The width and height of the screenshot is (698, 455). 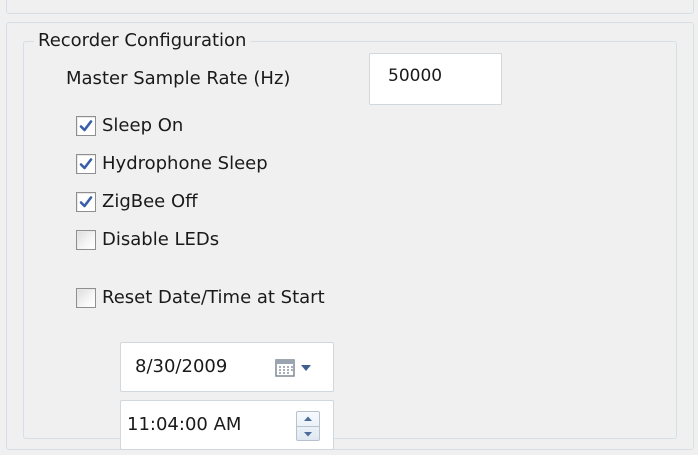 I want to click on reset-datetime-label: Reset Date/Time at Start, so click(x=213, y=297).